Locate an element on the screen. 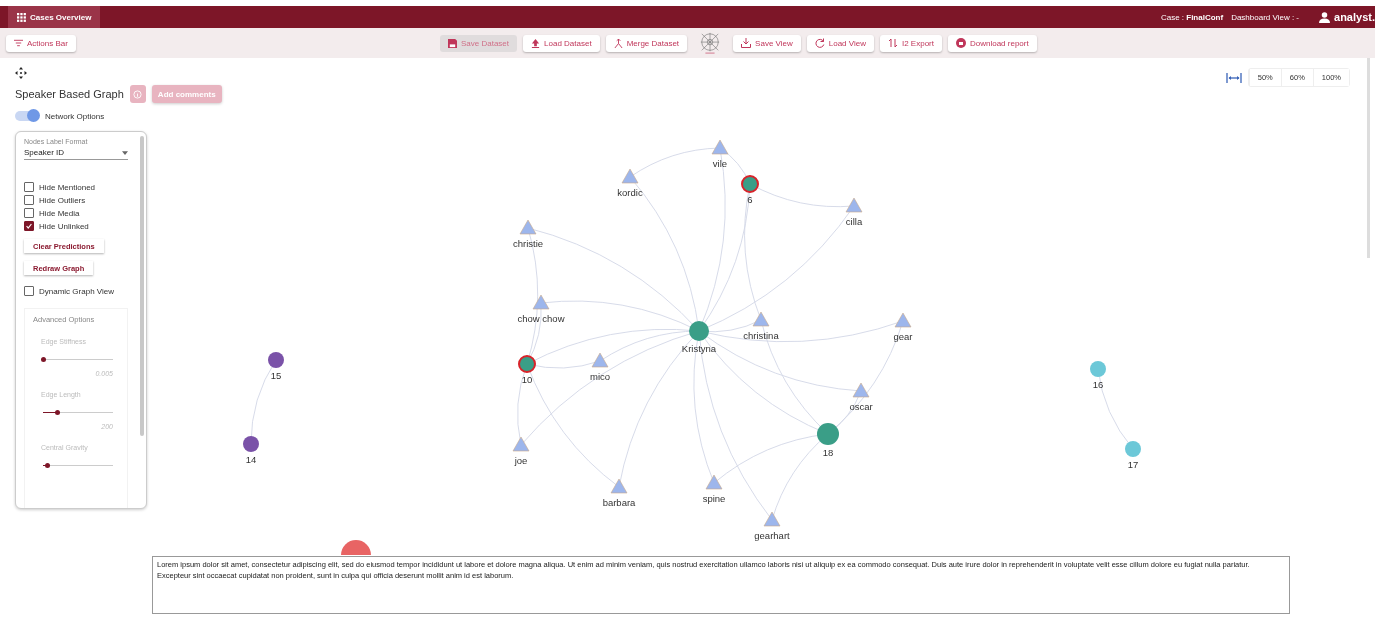 This screenshot has width=1375, height=620. user-icon is located at coordinates (1325, 17).